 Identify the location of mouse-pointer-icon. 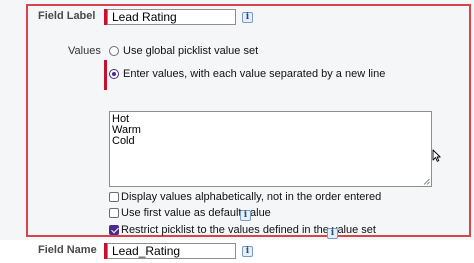
(436, 155).